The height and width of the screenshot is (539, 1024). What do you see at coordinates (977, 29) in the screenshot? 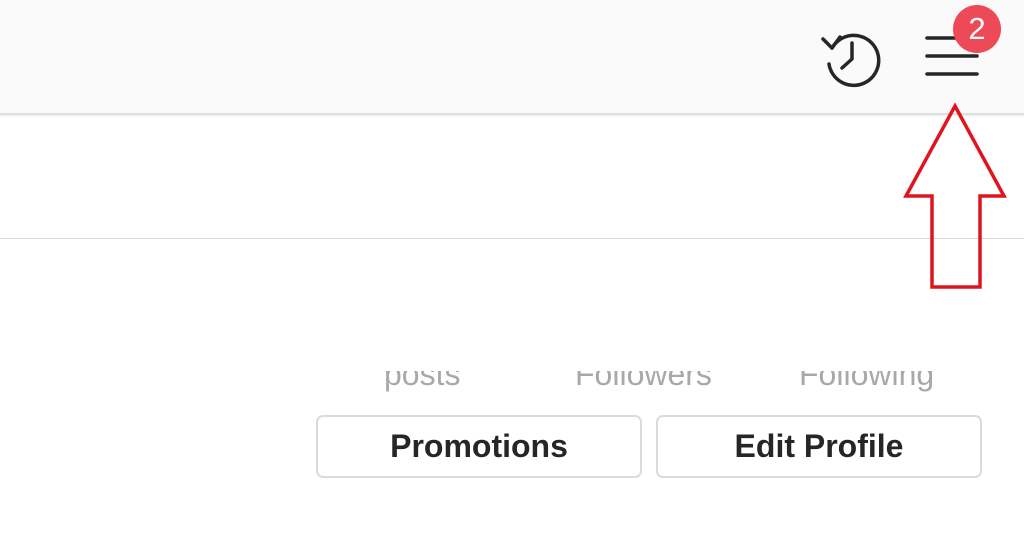
I see `notification-badge: 2` at bounding box center [977, 29].